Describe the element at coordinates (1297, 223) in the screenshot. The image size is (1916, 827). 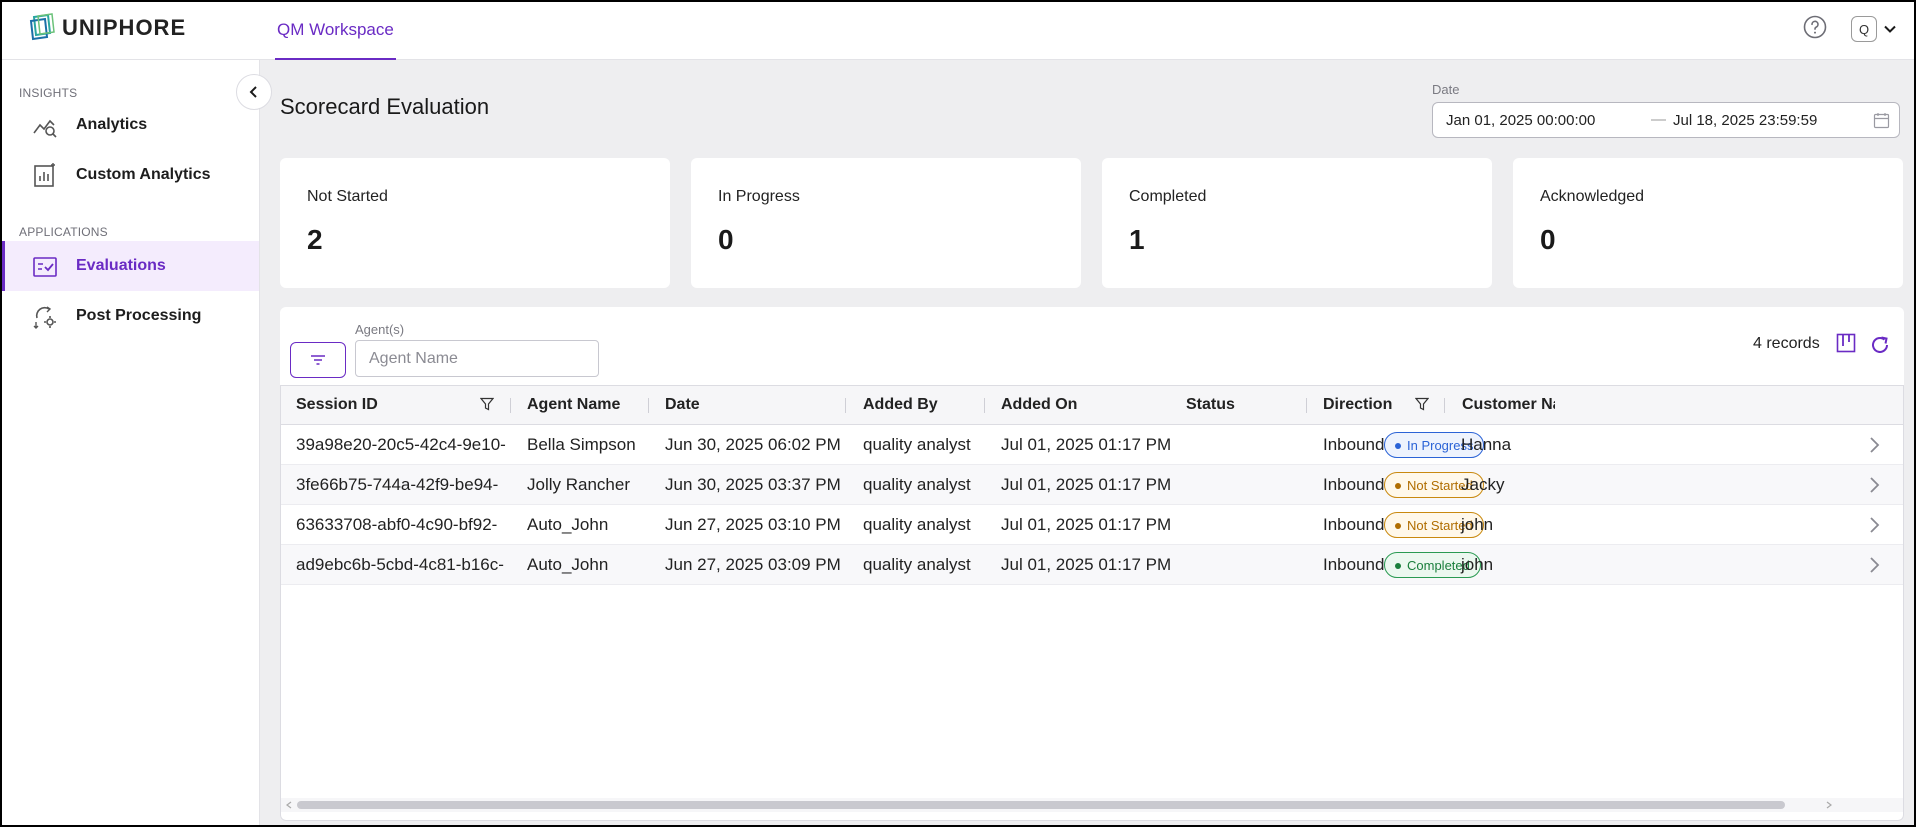
I see `stat-card-completed: Completed 1` at that location.